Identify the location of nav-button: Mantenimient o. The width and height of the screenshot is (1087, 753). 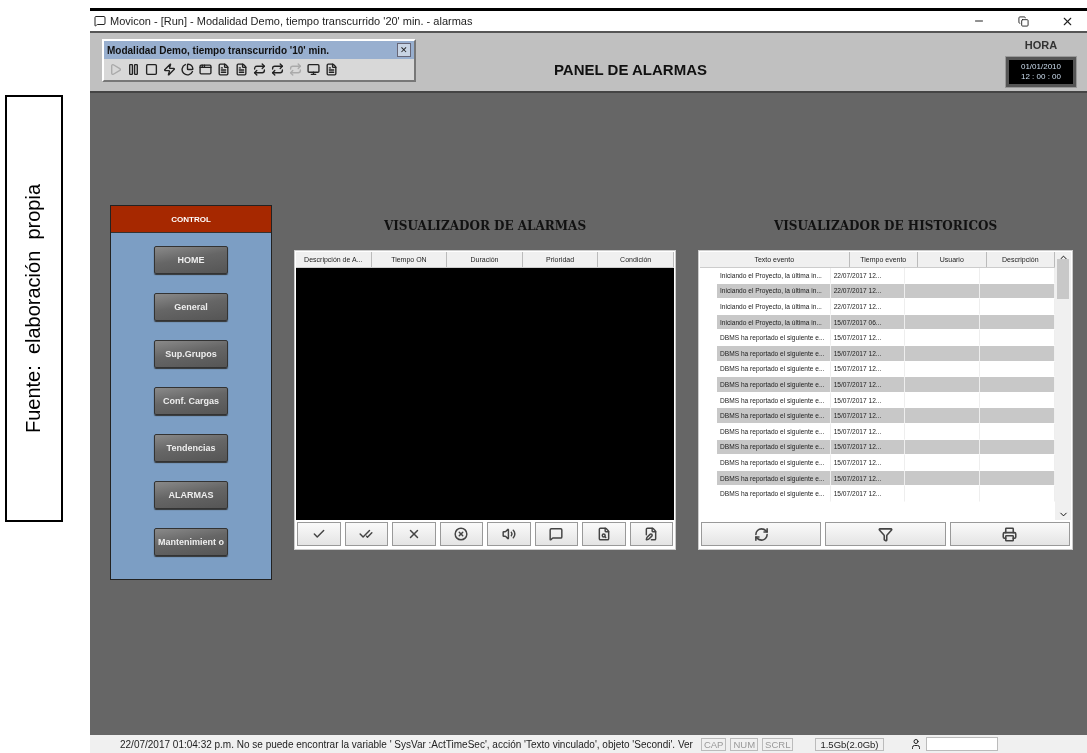
(191, 542).